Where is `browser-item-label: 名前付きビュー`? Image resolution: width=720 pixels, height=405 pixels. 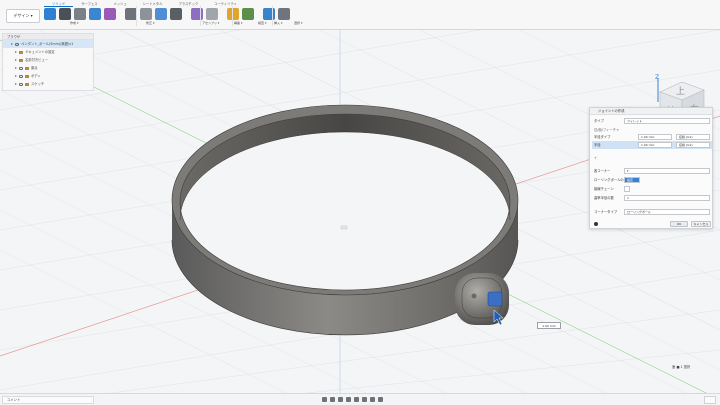
browser-item-label: 名前付きビュー is located at coordinates (37, 60).